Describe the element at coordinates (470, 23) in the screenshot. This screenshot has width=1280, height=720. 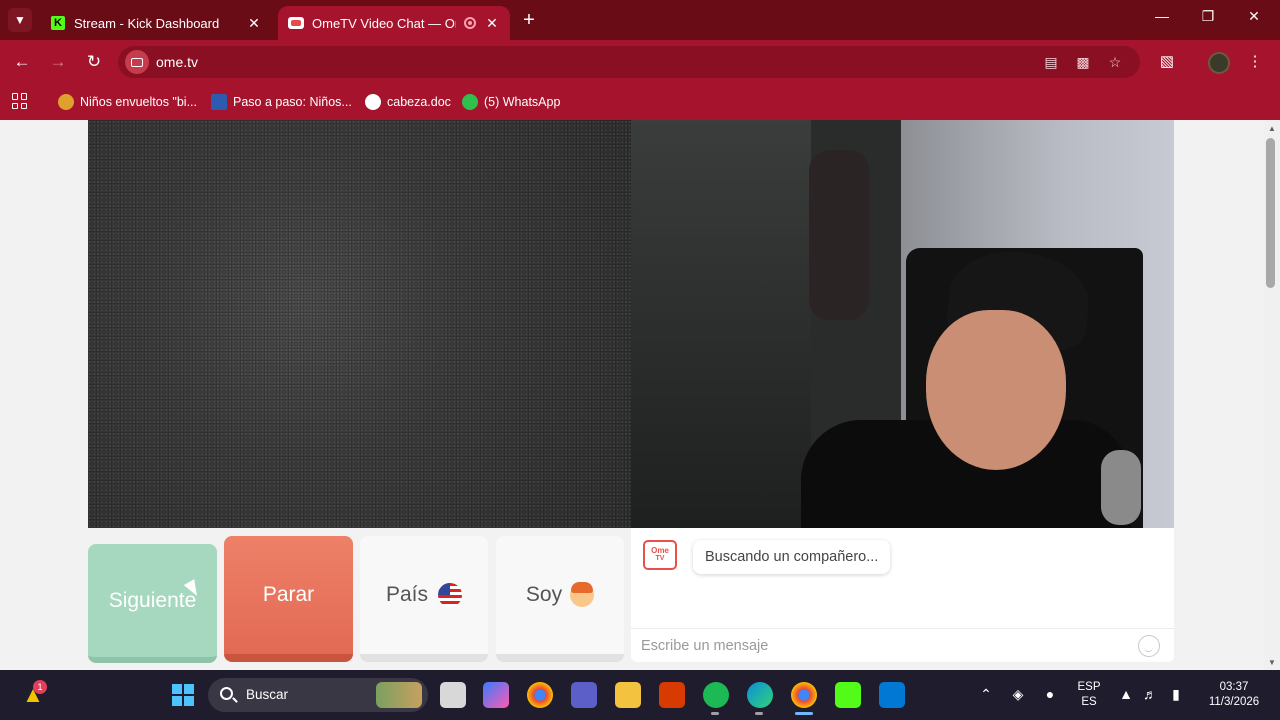
I see `recording-icon` at that location.